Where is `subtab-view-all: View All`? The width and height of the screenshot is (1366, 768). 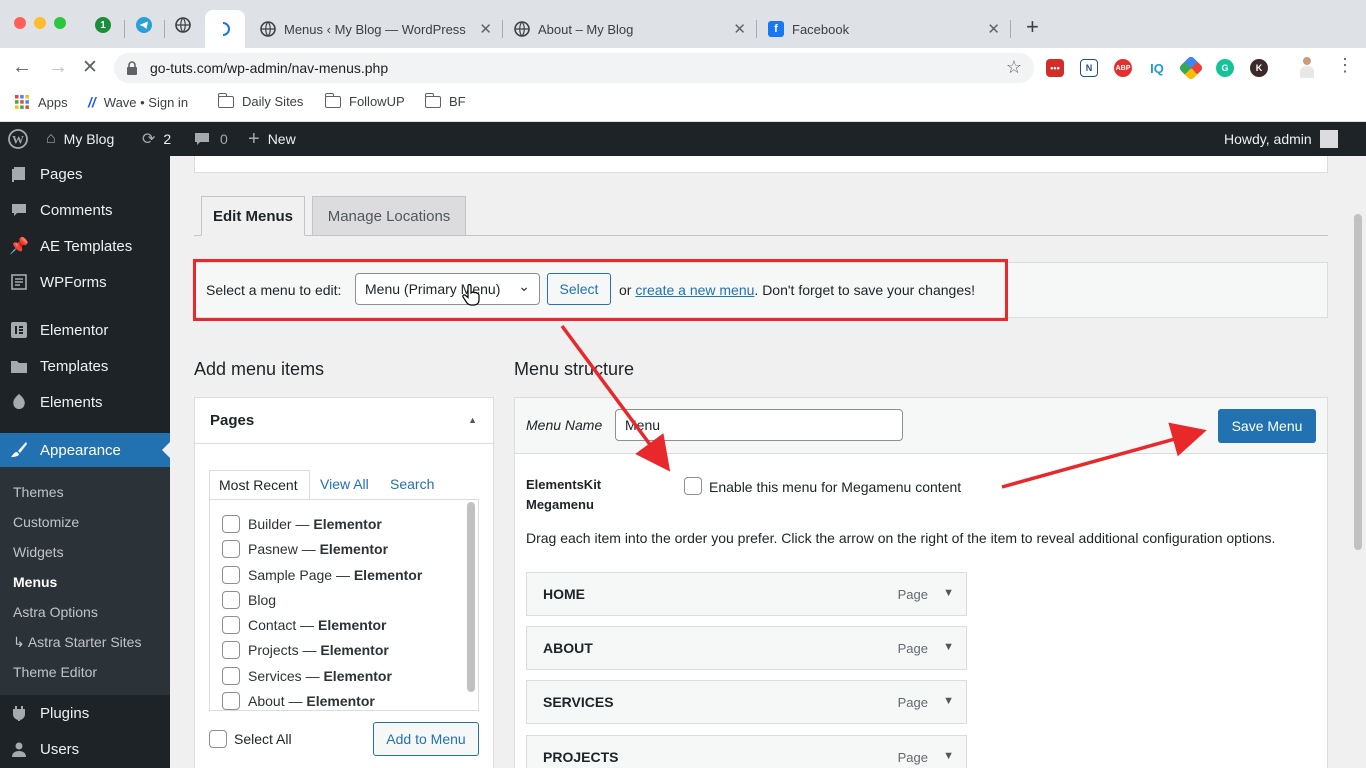
subtab-view-all: View All is located at coordinates (344, 484).